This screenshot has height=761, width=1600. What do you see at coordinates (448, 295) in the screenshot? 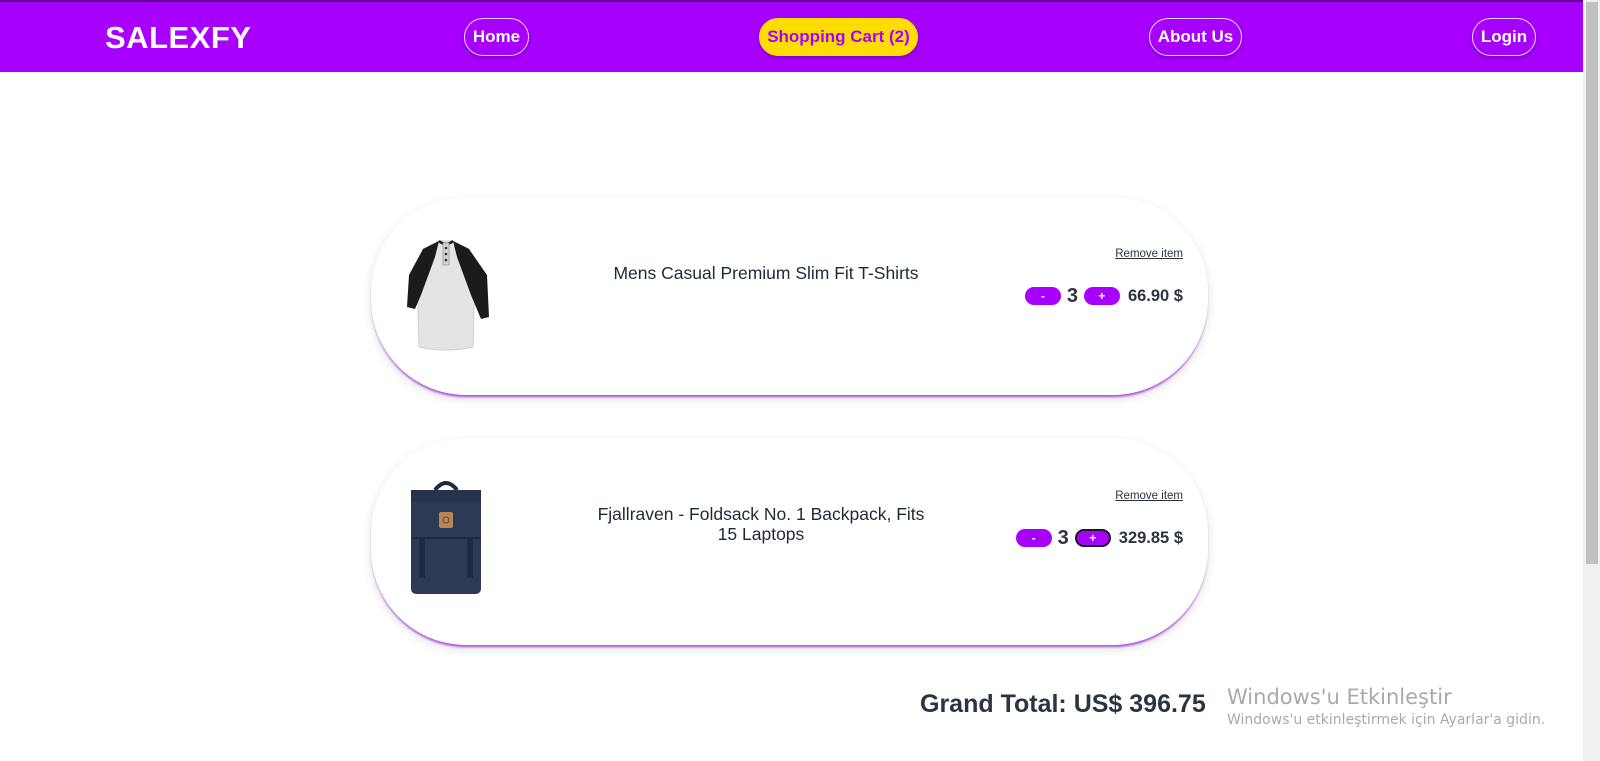
I see `tshirt-image` at bounding box center [448, 295].